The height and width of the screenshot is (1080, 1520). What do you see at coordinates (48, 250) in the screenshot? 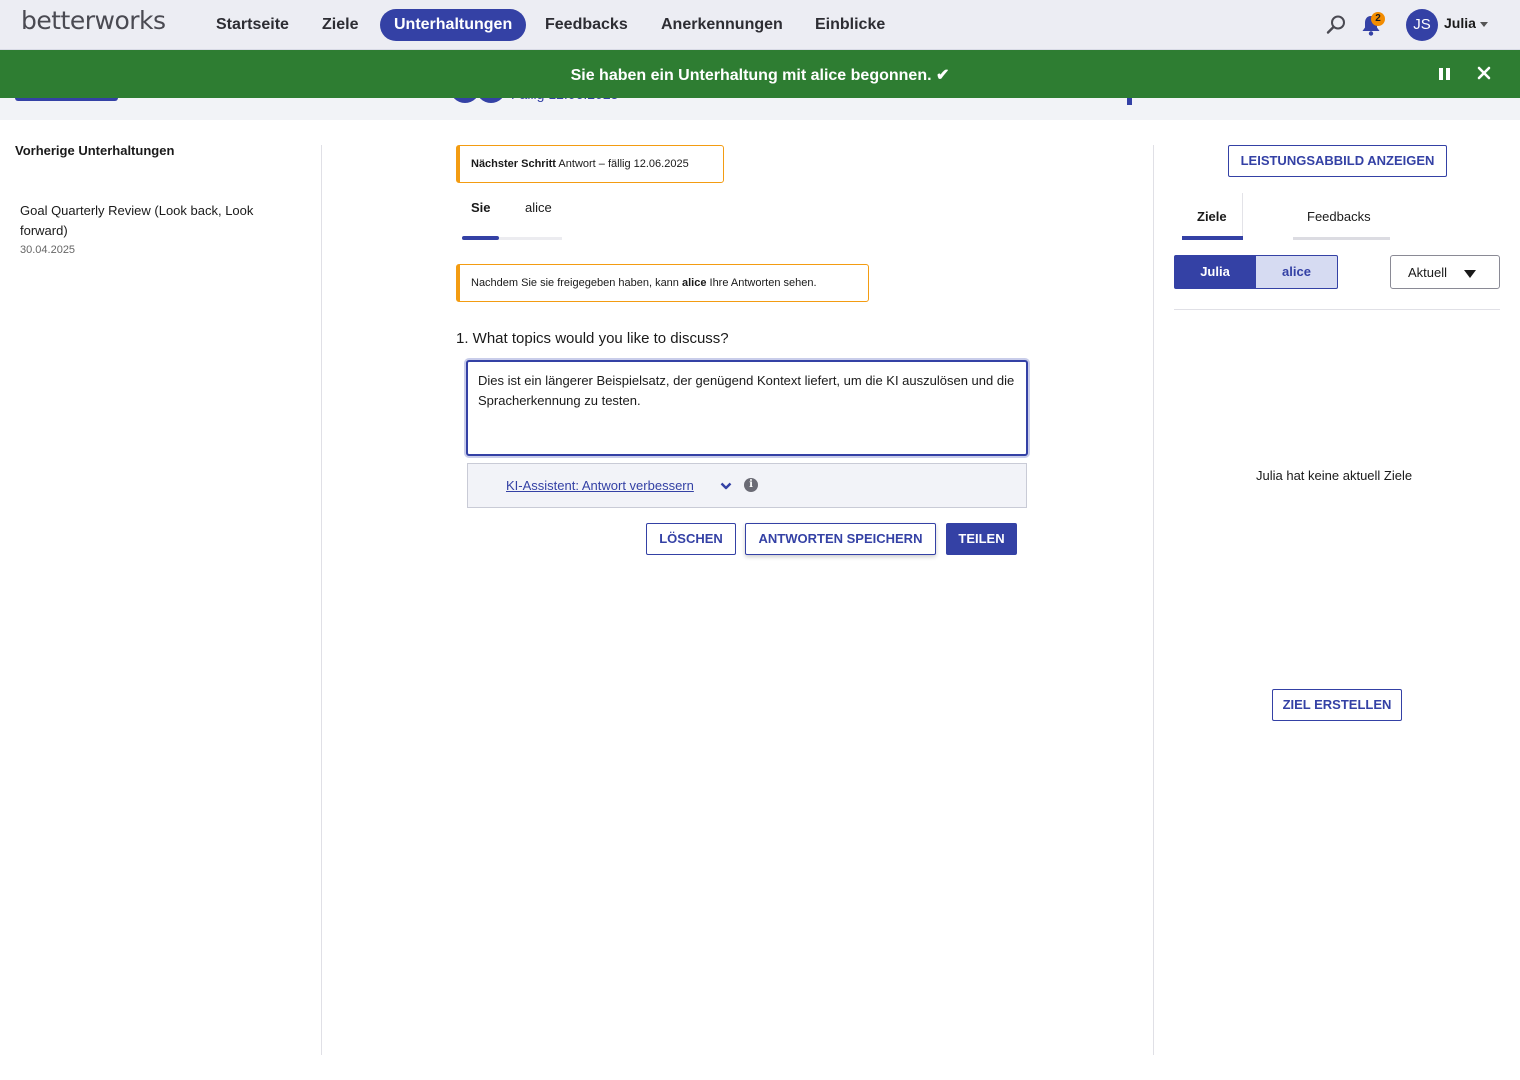
I see `previous-conversation-date: 30.04.2025` at bounding box center [48, 250].